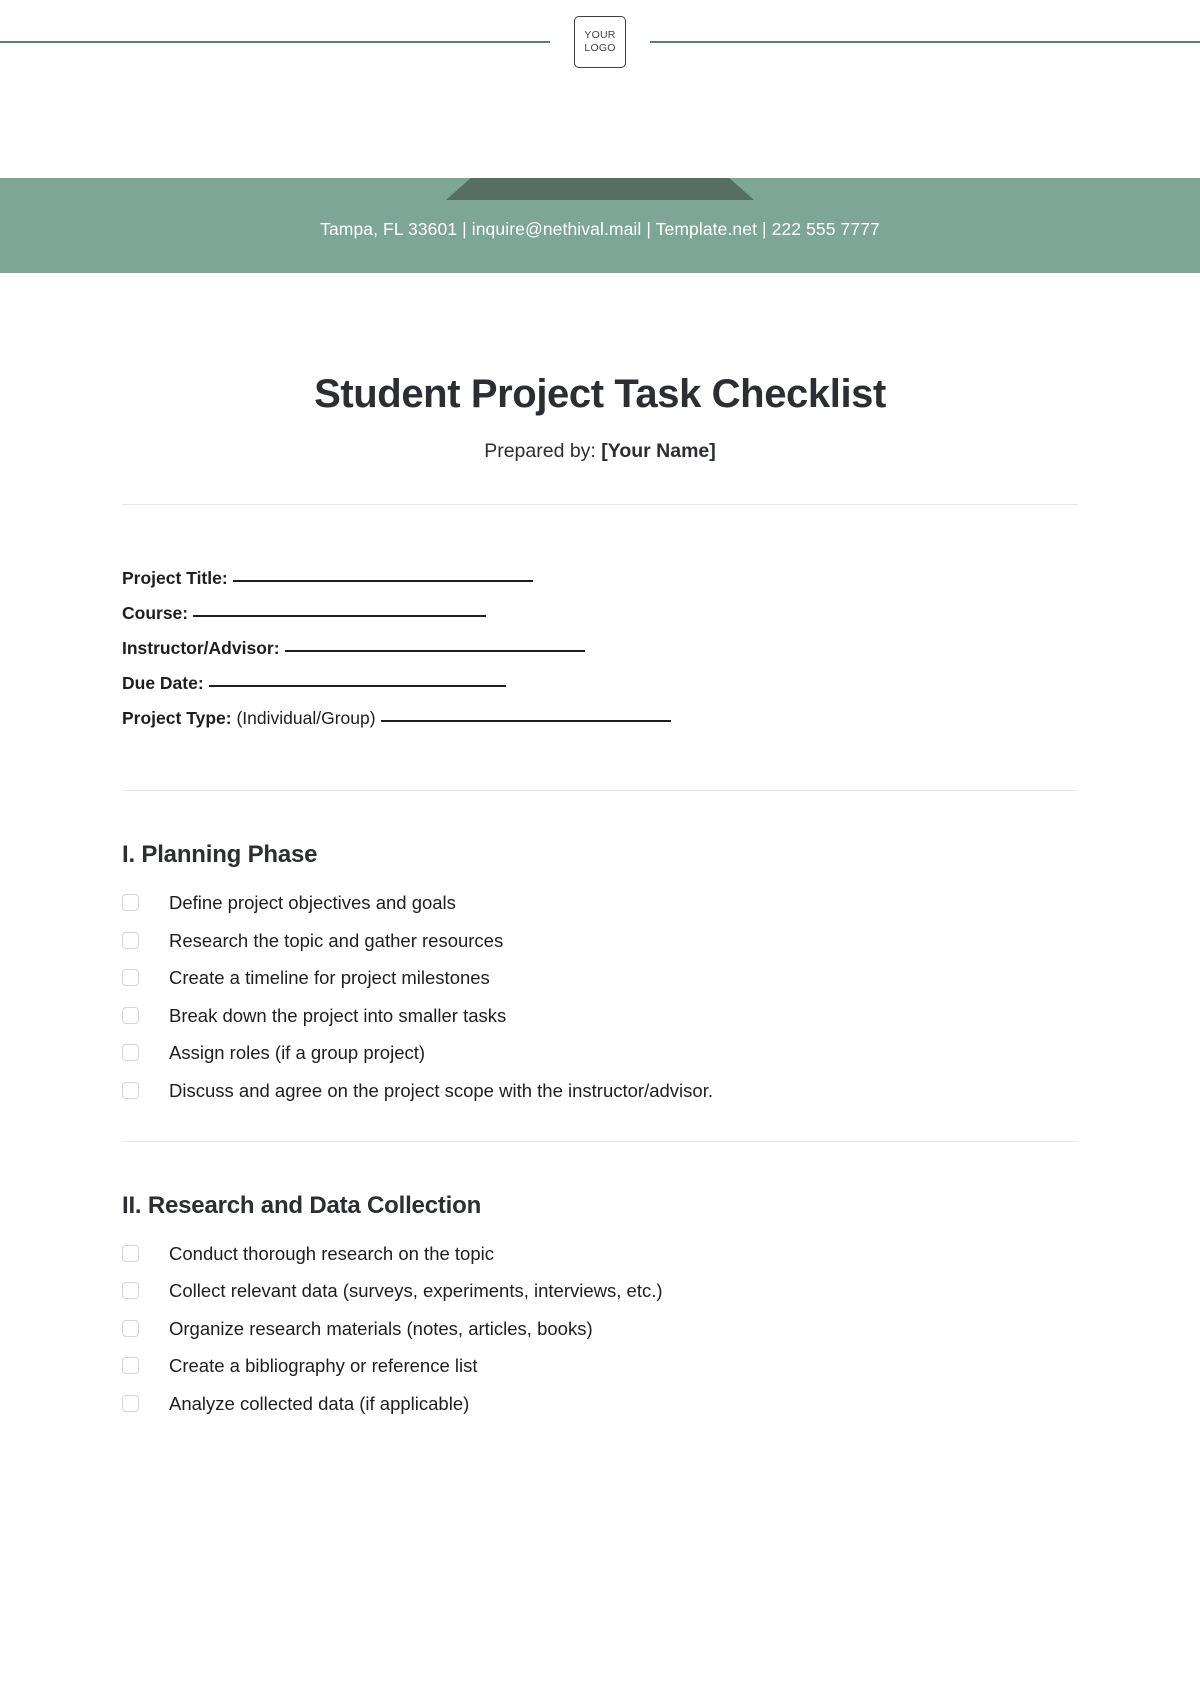  I want to click on logo-text-line-2: LOGO, so click(600, 48).